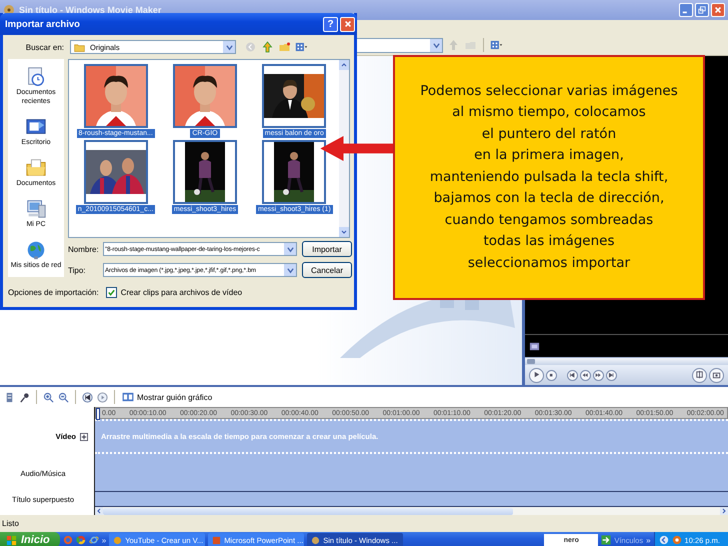 This screenshot has height=546, width=728. I want to click on expand-icon, so click(84, 436).